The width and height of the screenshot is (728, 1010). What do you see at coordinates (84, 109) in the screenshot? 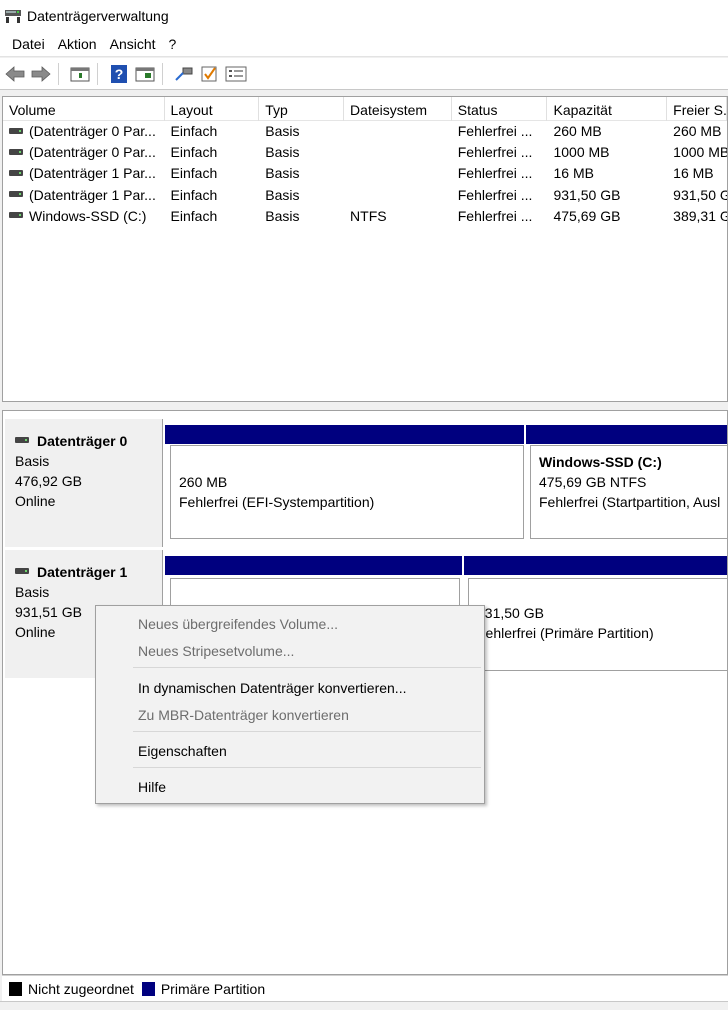
I see `column-header-volume: Volume` at bounding box center [84, 109].